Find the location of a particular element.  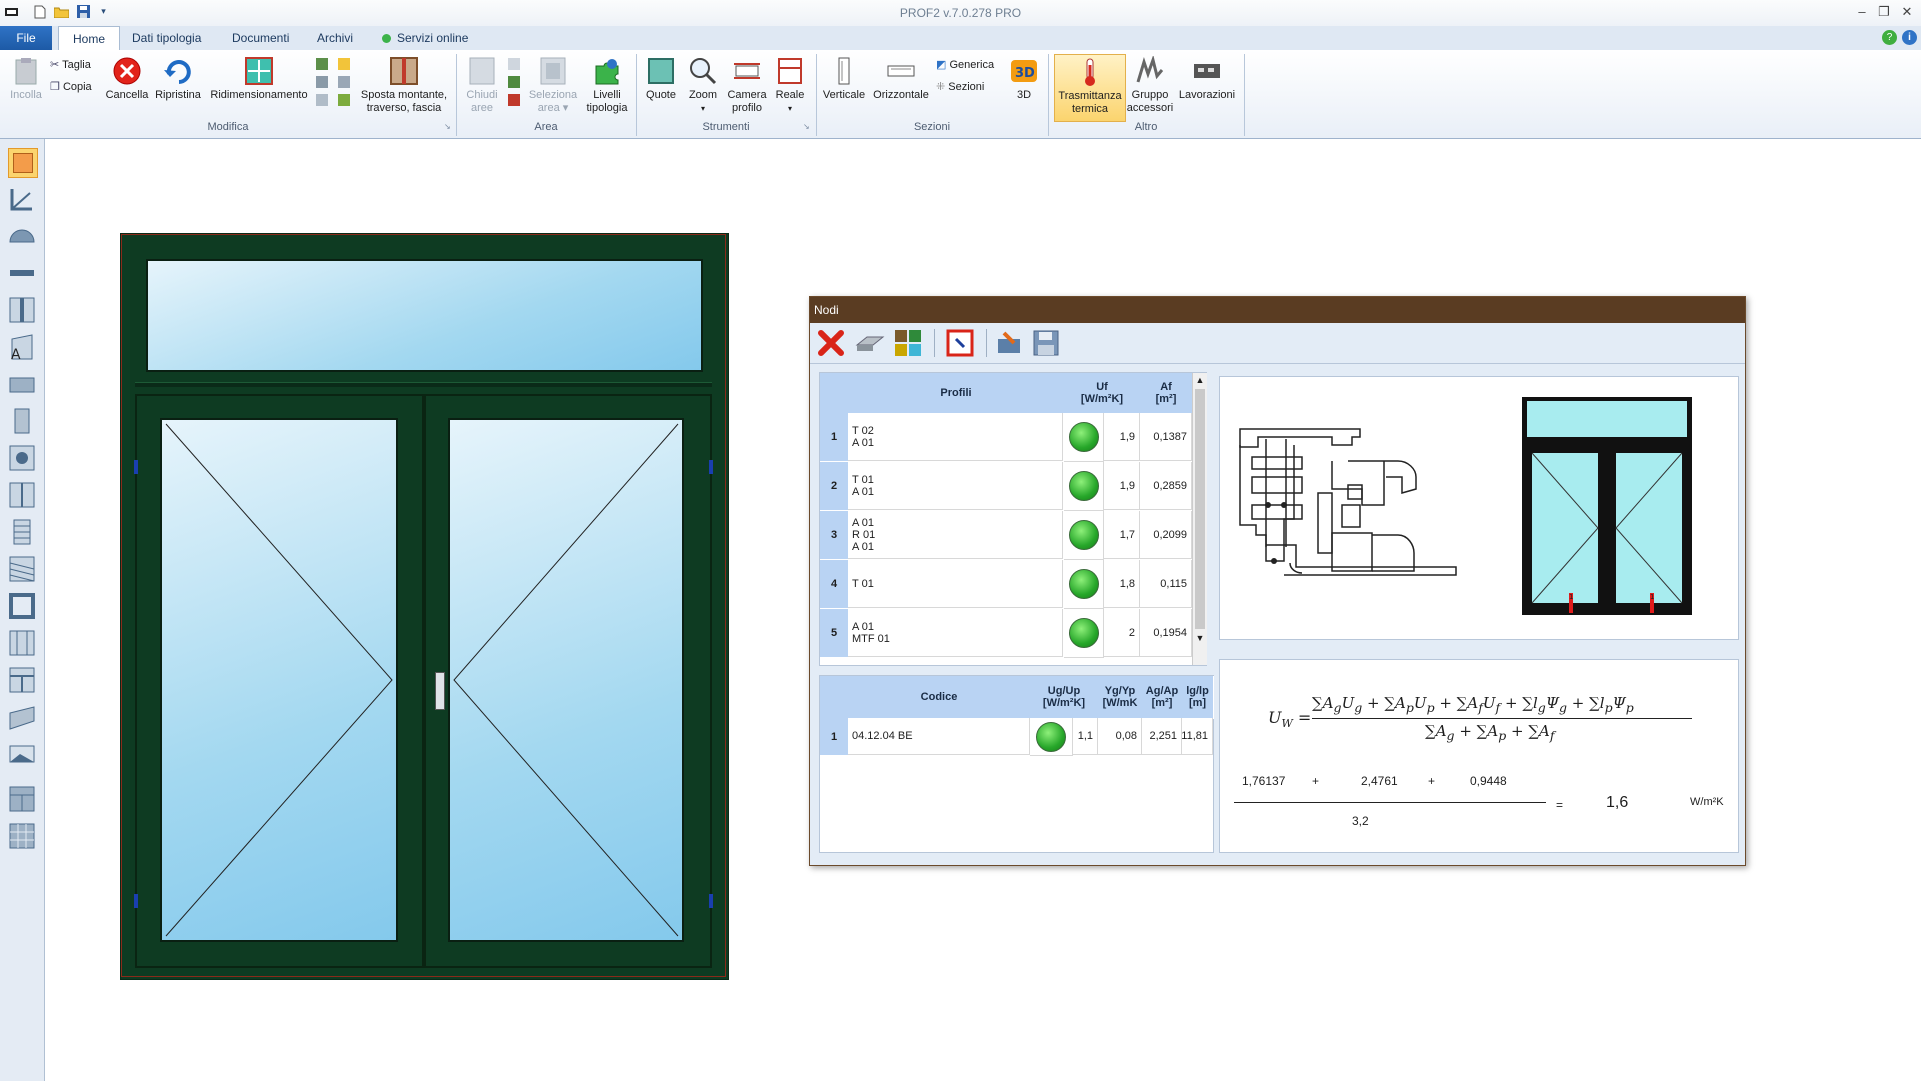

generica-button: ◩ Generica is located at coordinates (965, 64).